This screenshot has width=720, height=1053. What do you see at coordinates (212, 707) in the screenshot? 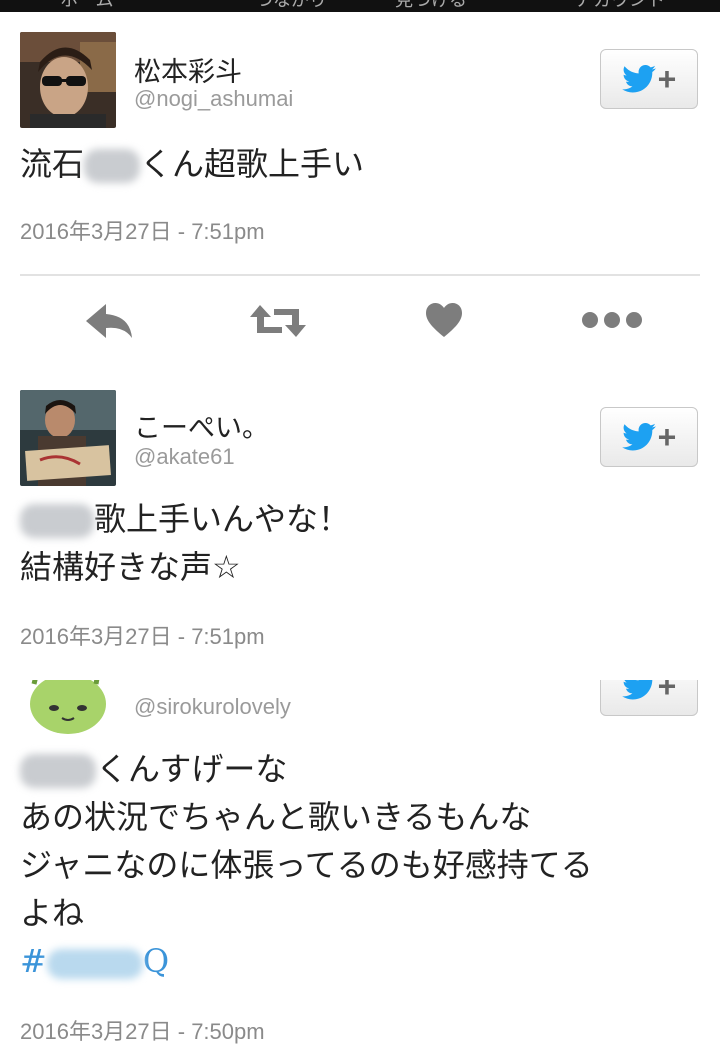
I see `user-handle: @sirokurolovely` at bounding box center [212, 707].